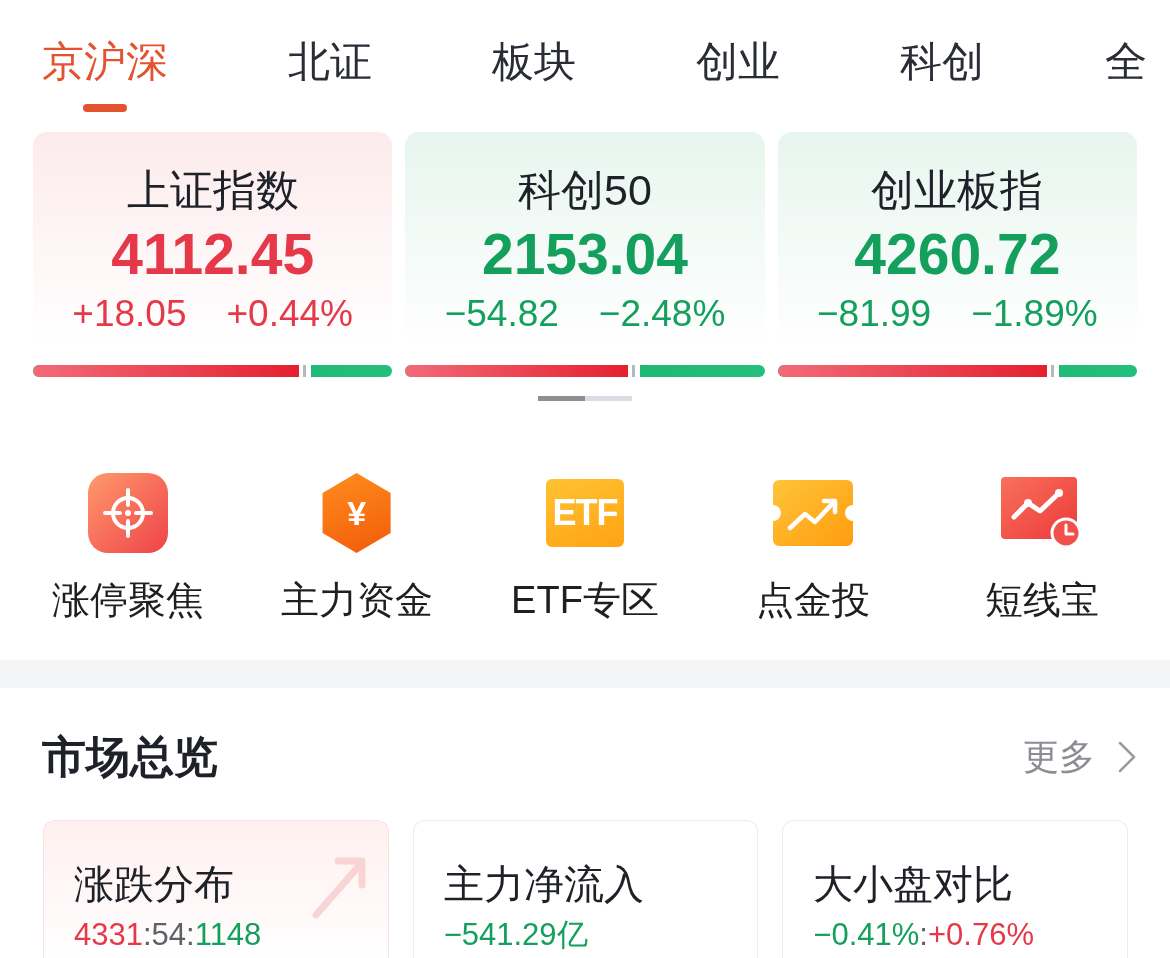  Describe the element at coordinates (130, 757) in the screenshot. I see `section-title: 市场总览` at that location.